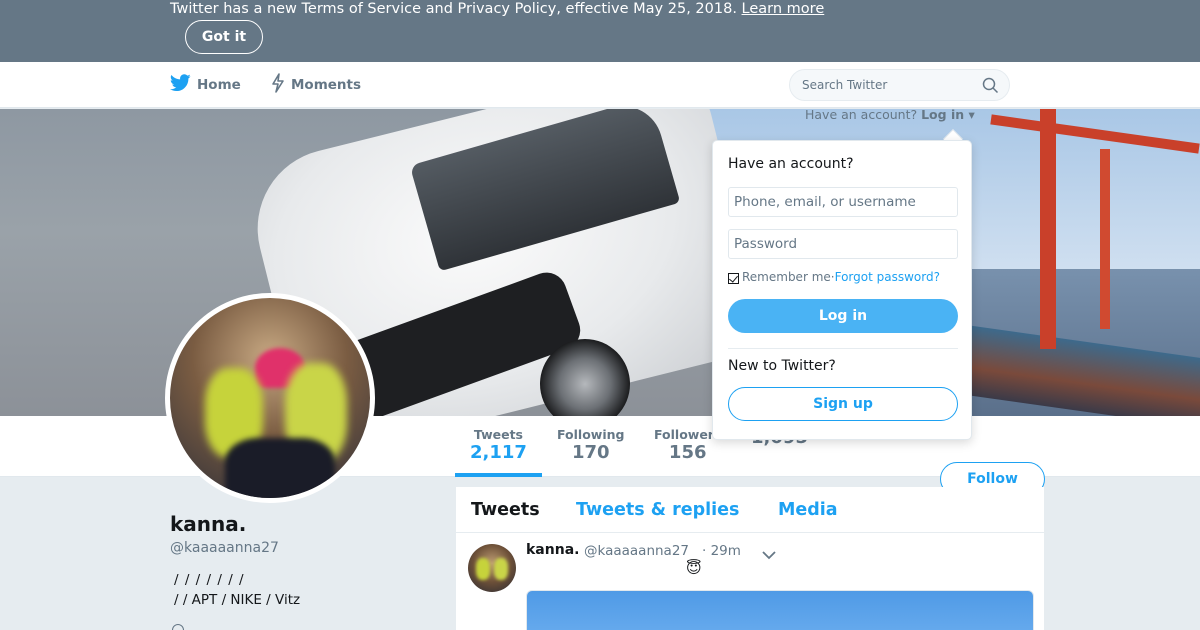 Image resolution: width=1200 pixels, height=630 pixels. I want to click on remember-label: Remember me, so click(786, 277).